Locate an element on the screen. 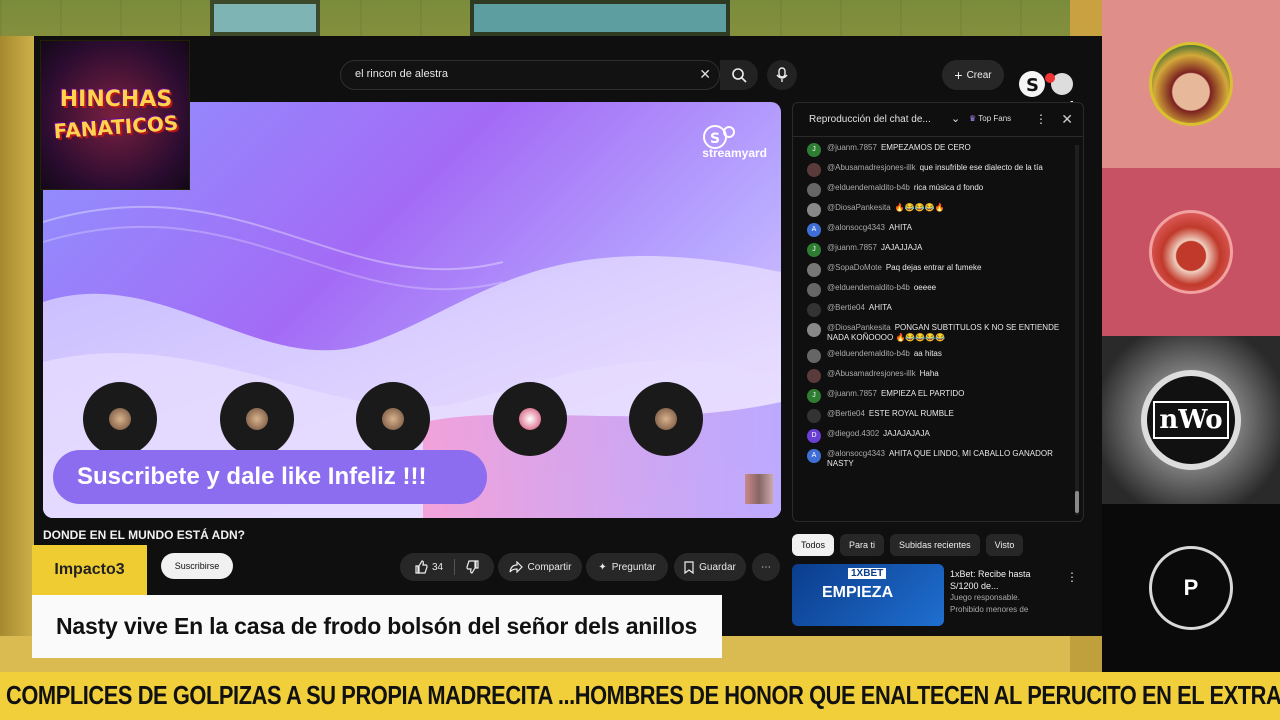 The height and width of the screenshot is (720, 1280). chat-message-body: @Abusamadresjones-illk Haha is located at coordinates (883, 376).